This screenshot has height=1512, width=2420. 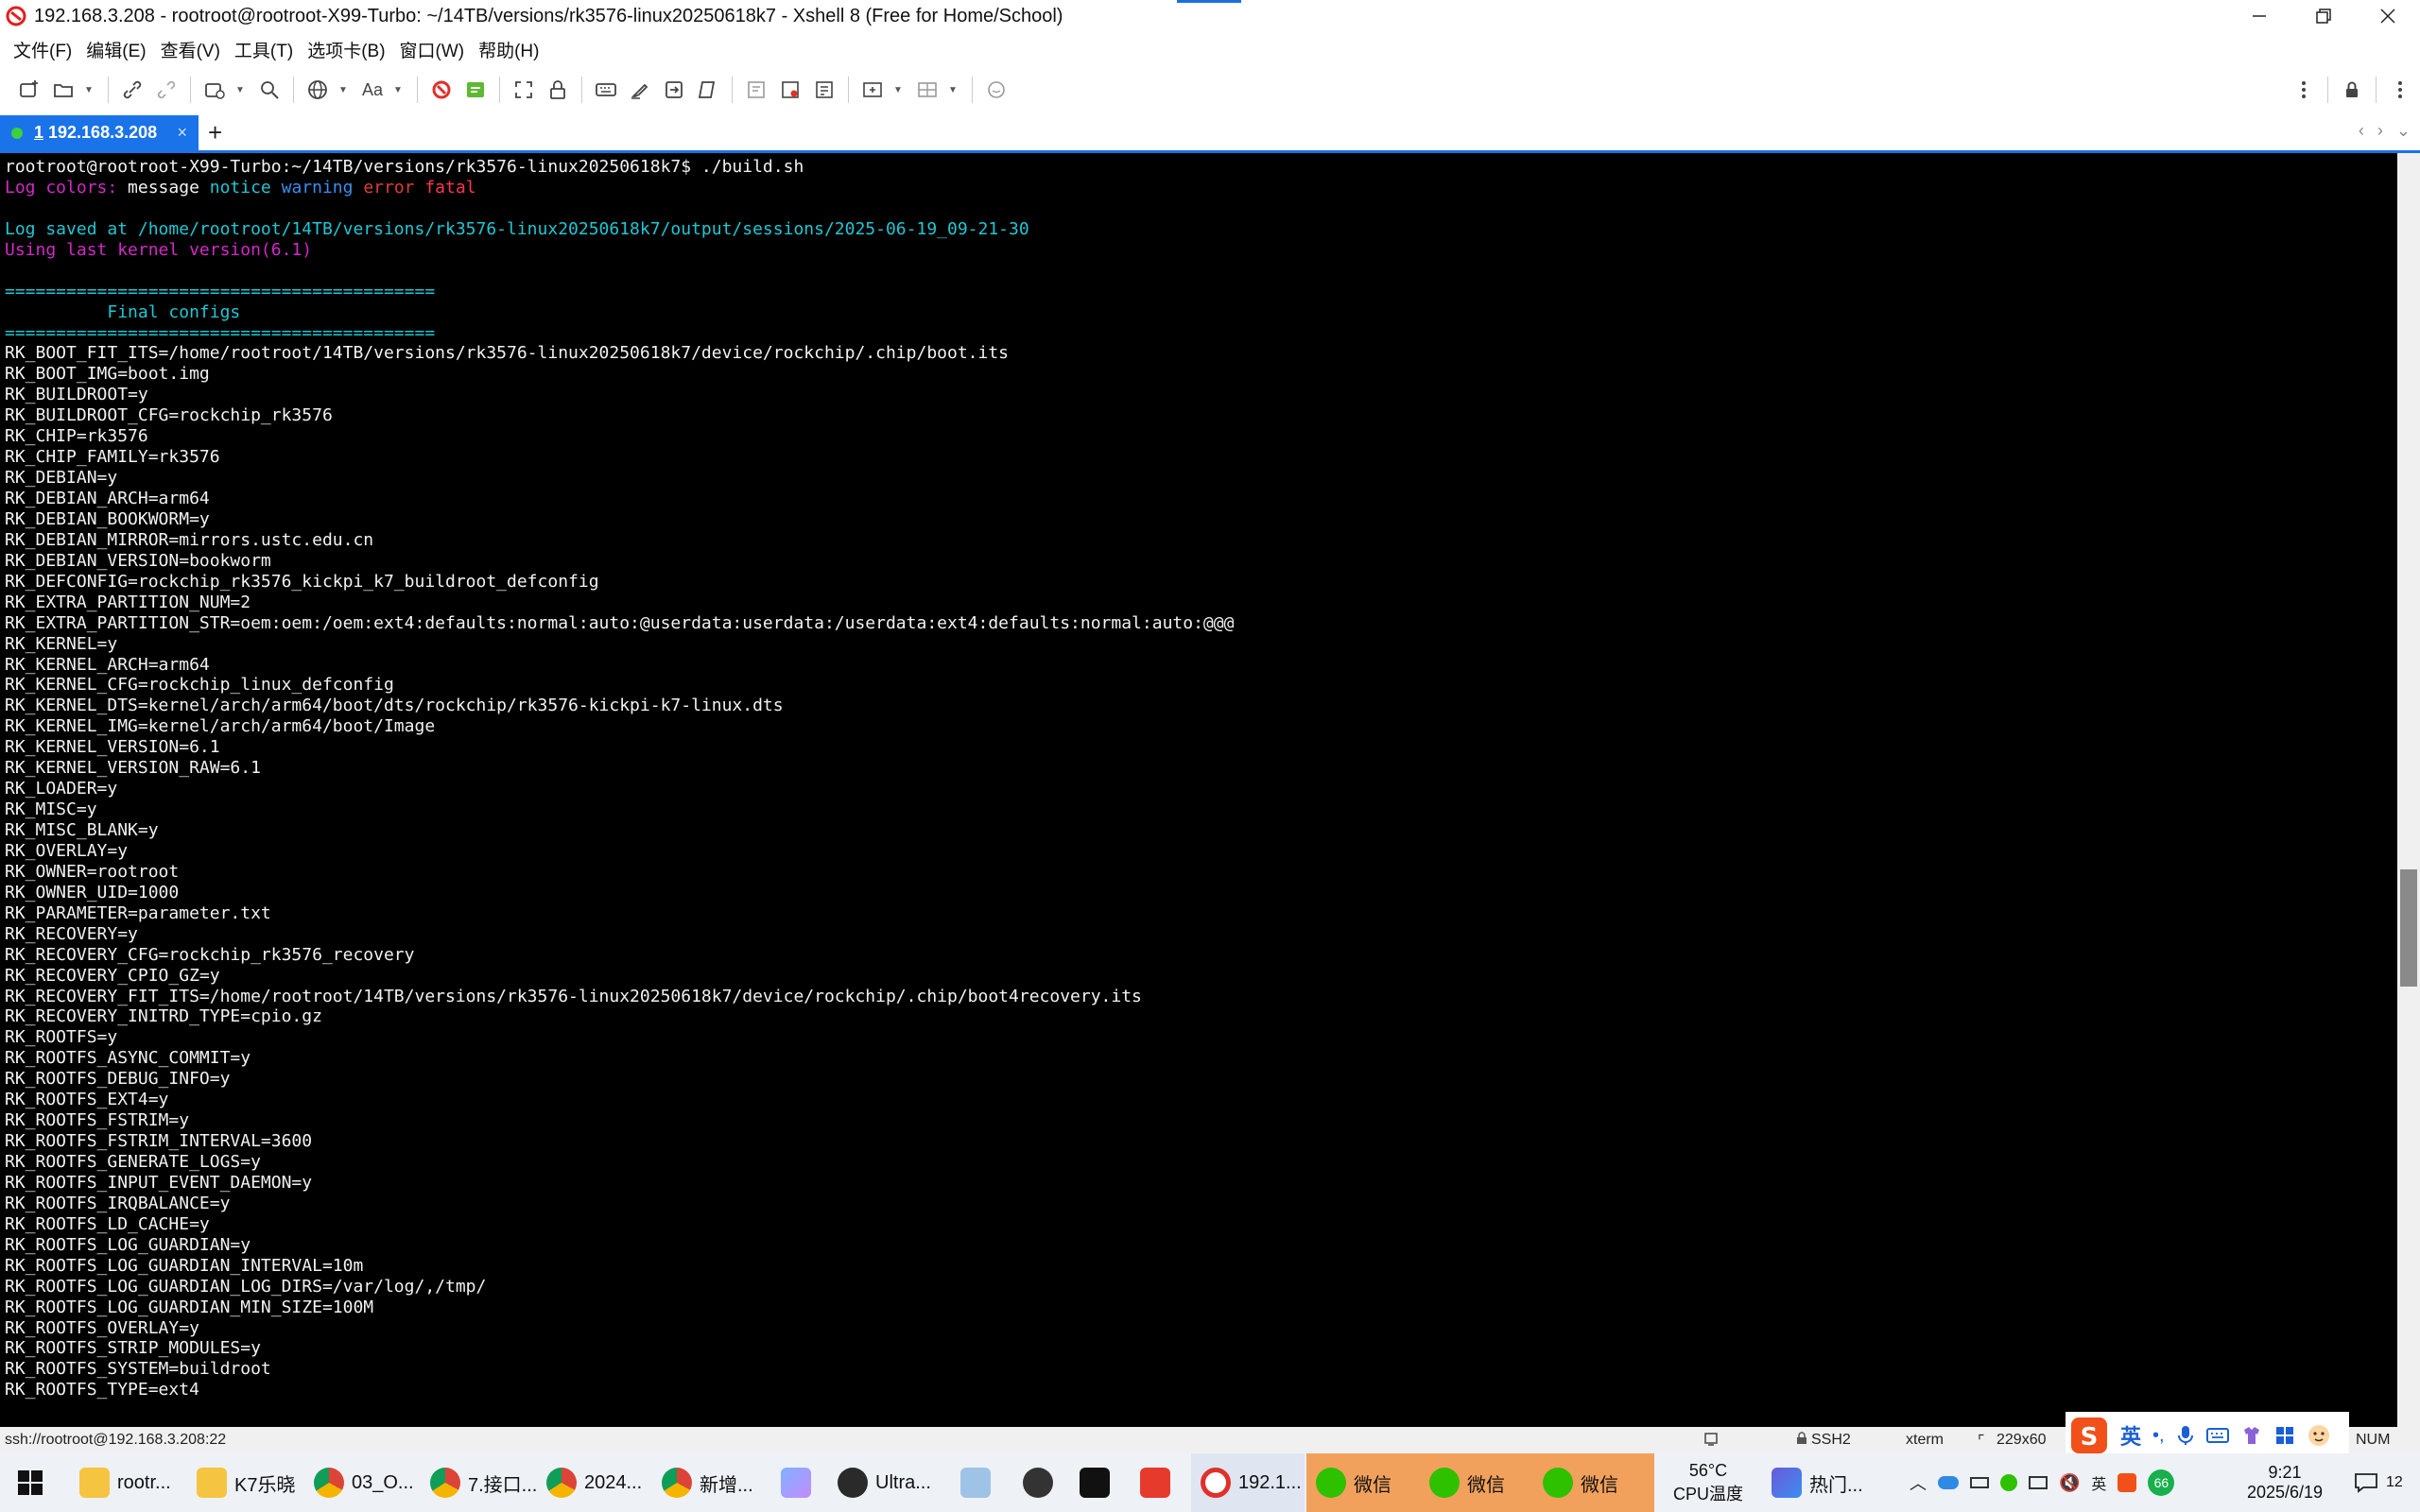 I want to click on close-button, so click(x=2388, y=16).